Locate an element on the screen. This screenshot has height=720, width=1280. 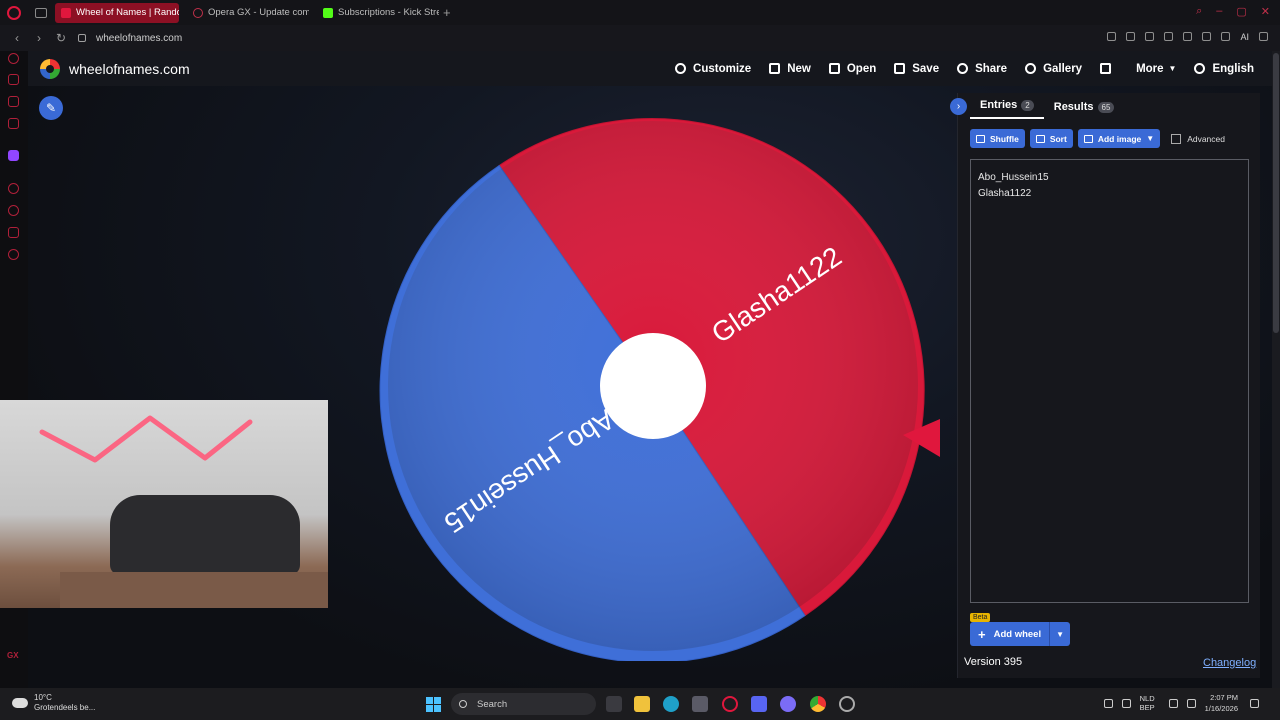
task-view-icon is located at coordinates (614, 704).